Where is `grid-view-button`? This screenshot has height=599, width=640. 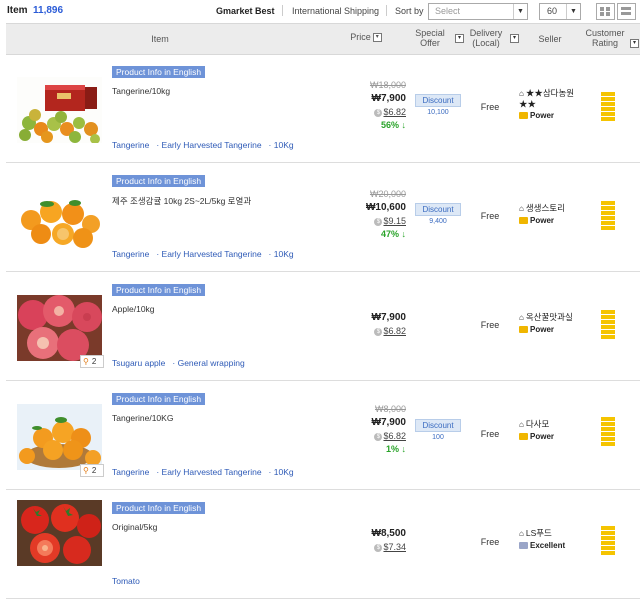 grid-view-button is located at coordinates (605, 11).